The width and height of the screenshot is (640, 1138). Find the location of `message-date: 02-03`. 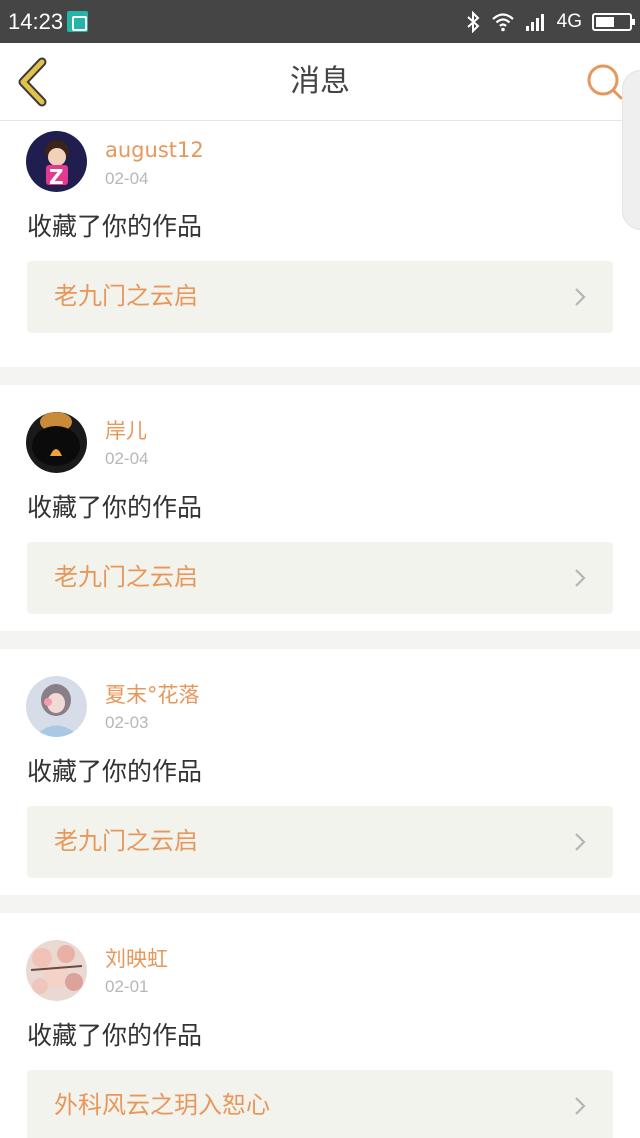

message-date: 02-03 is located at coordinates (127, 722).